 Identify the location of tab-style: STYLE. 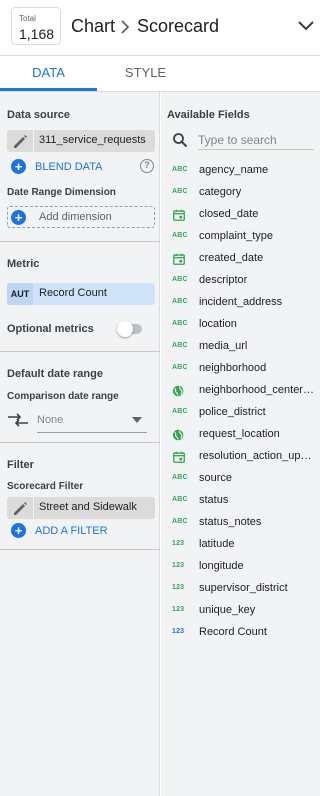
(145, 74).